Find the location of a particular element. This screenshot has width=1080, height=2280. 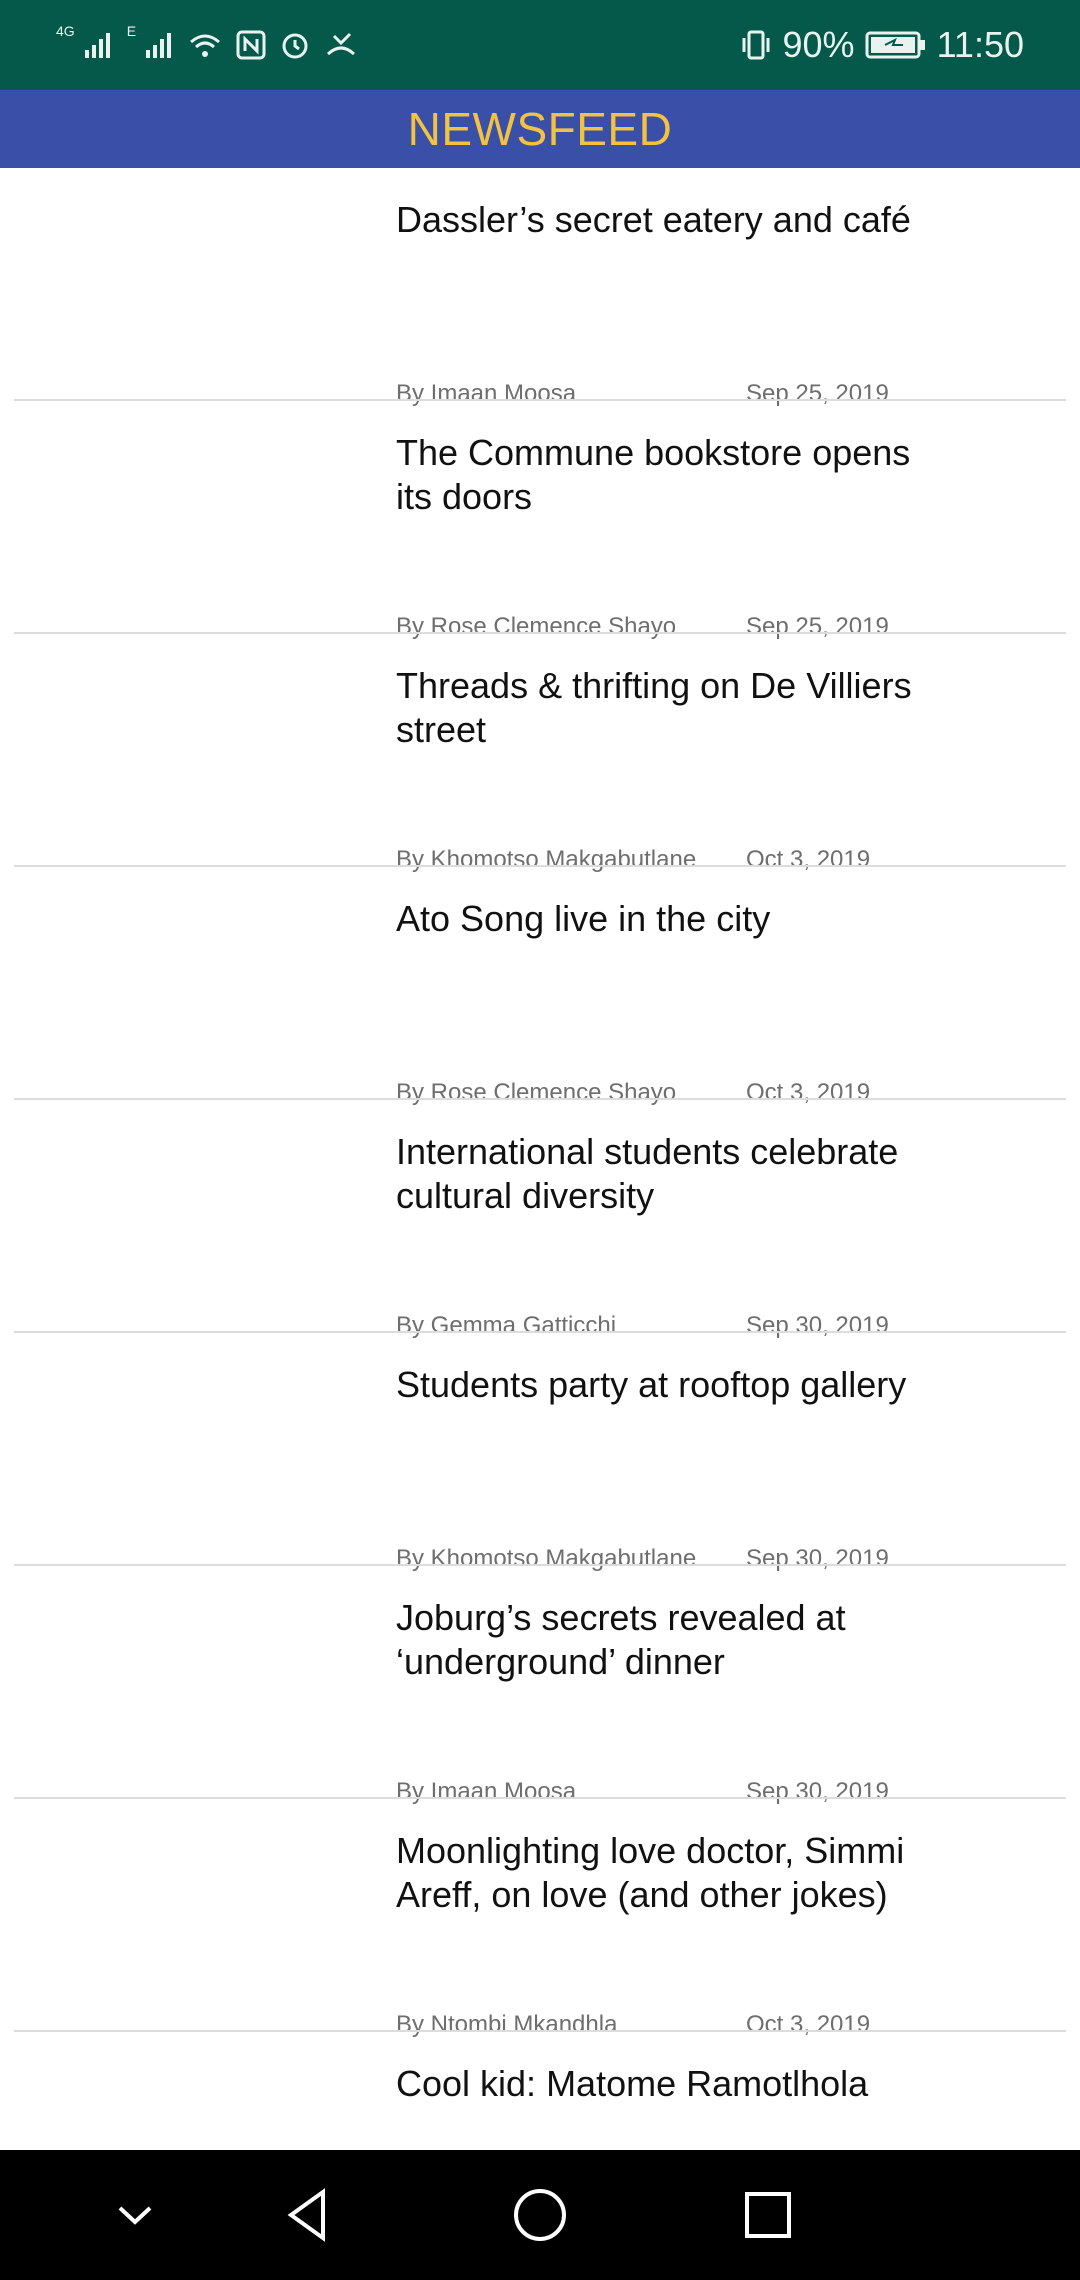

app-bar: NEWSFEED is located at coordinates (540, 129).